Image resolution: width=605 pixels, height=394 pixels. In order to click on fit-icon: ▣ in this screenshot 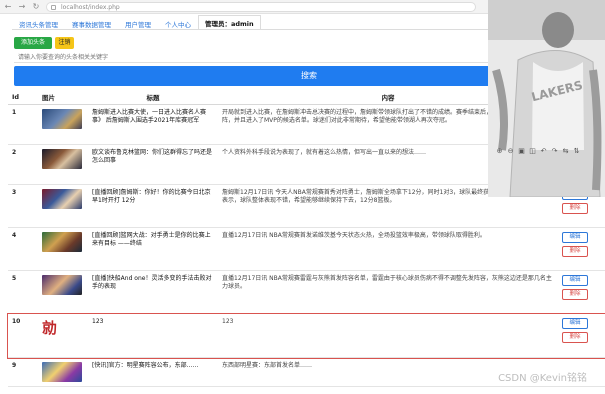, I will do `click(521, 151)`.